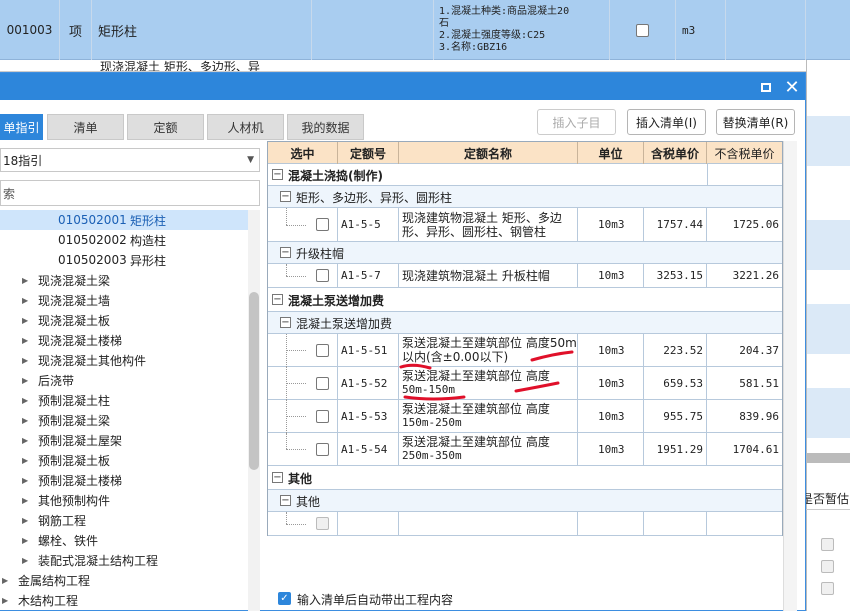  I want to click on subgroup-row: − 升级柱帽, so click(525, 253).